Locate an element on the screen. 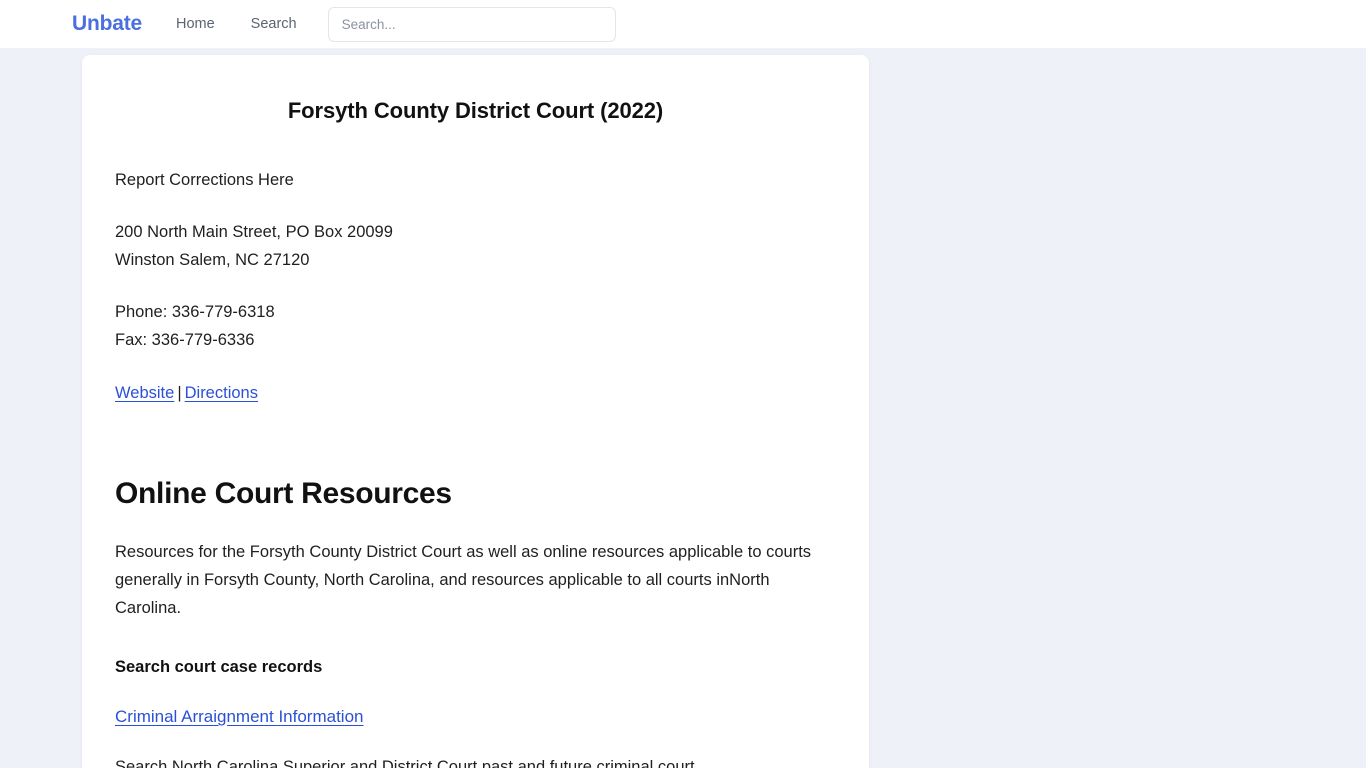 The image size is (1366, 768). phone-number: Phone: 336-779-6318 is located at coordinates (195, 312).